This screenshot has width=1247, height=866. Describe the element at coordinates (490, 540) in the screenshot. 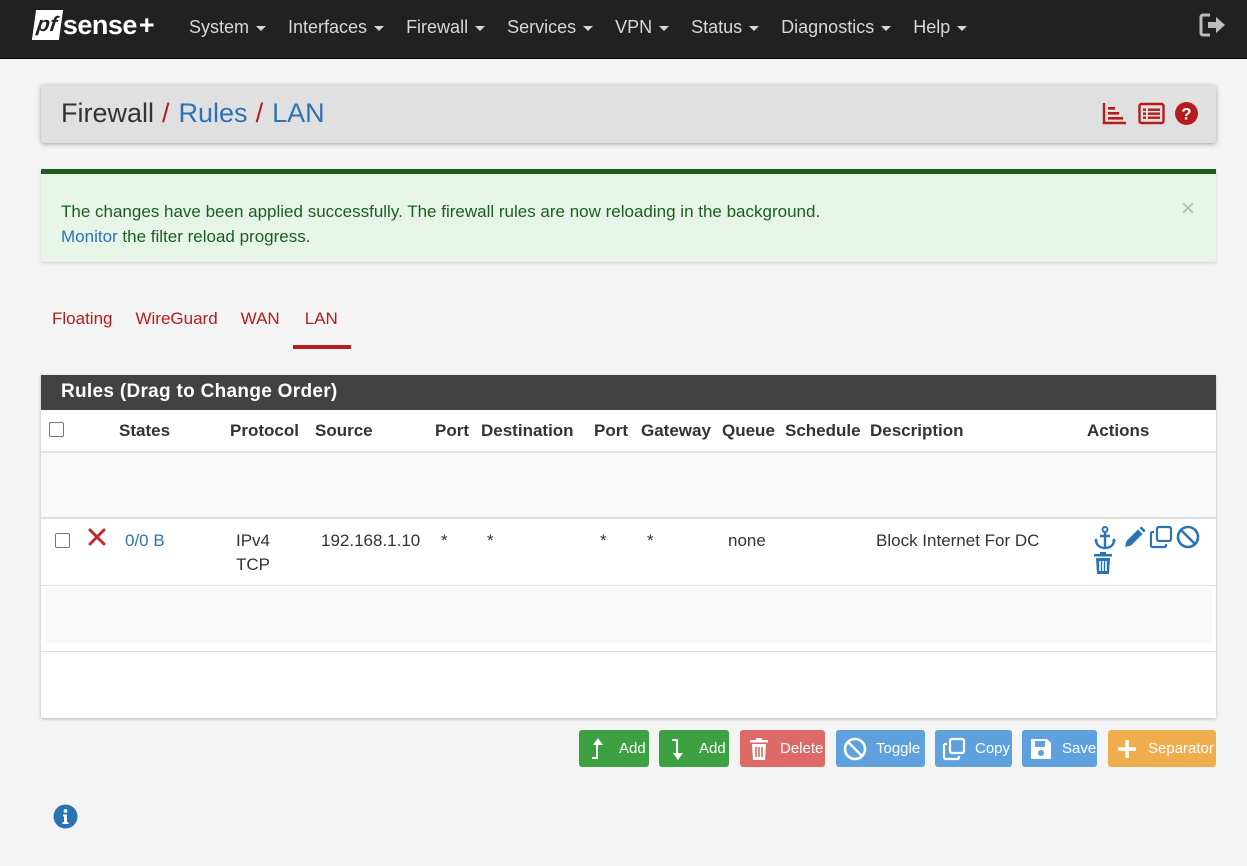

I see `rule-destination: *` at that location.